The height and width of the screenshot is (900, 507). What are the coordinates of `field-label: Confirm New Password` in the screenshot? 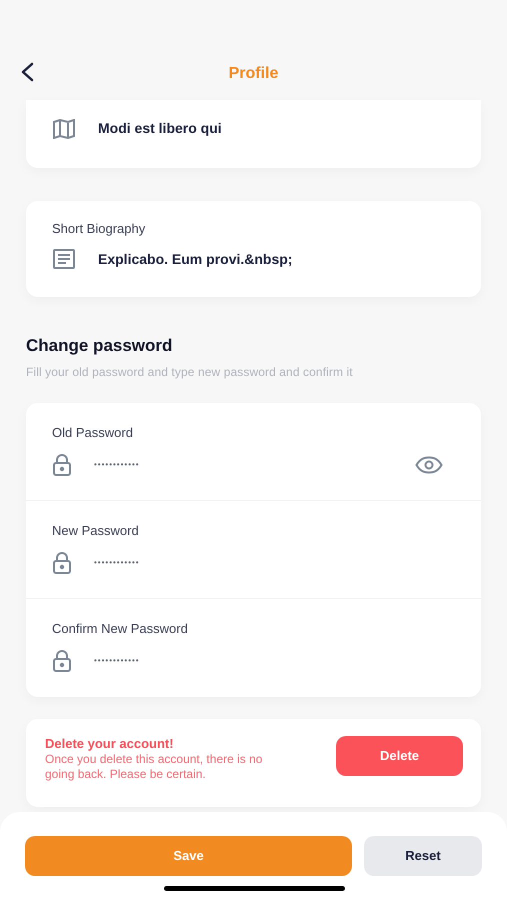 It's located at (120, 629).